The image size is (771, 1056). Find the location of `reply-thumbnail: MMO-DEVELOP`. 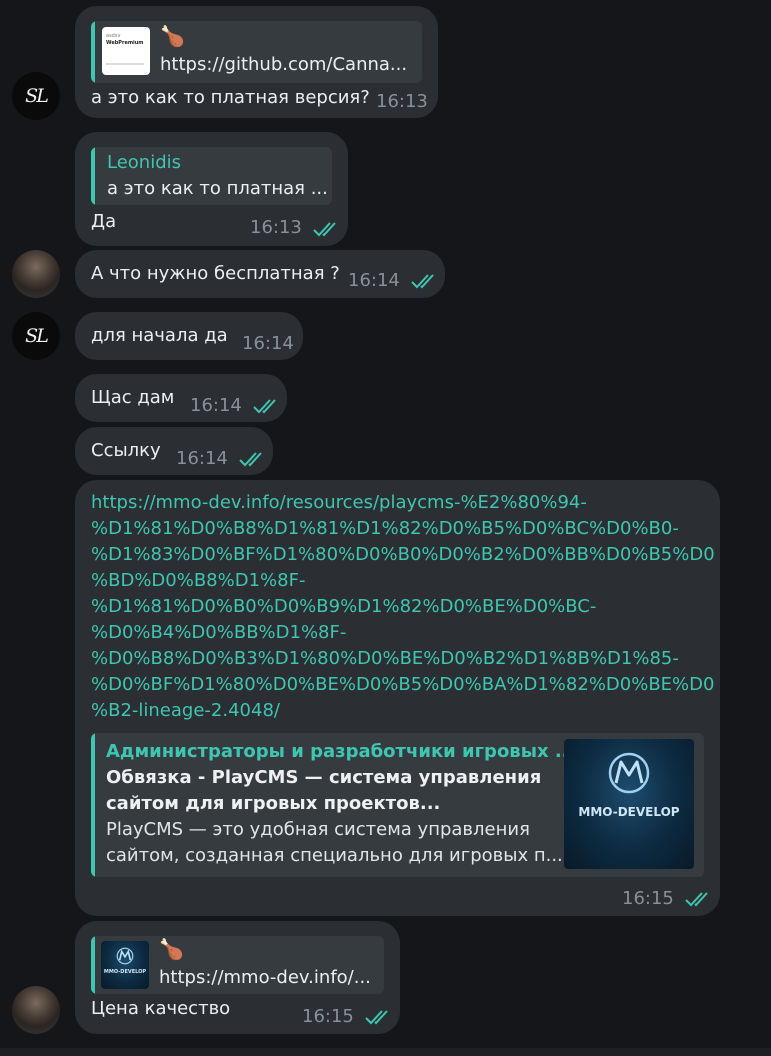

reply-thumbnail: MMO-DEVELOP is located at coordinates (125, 965).